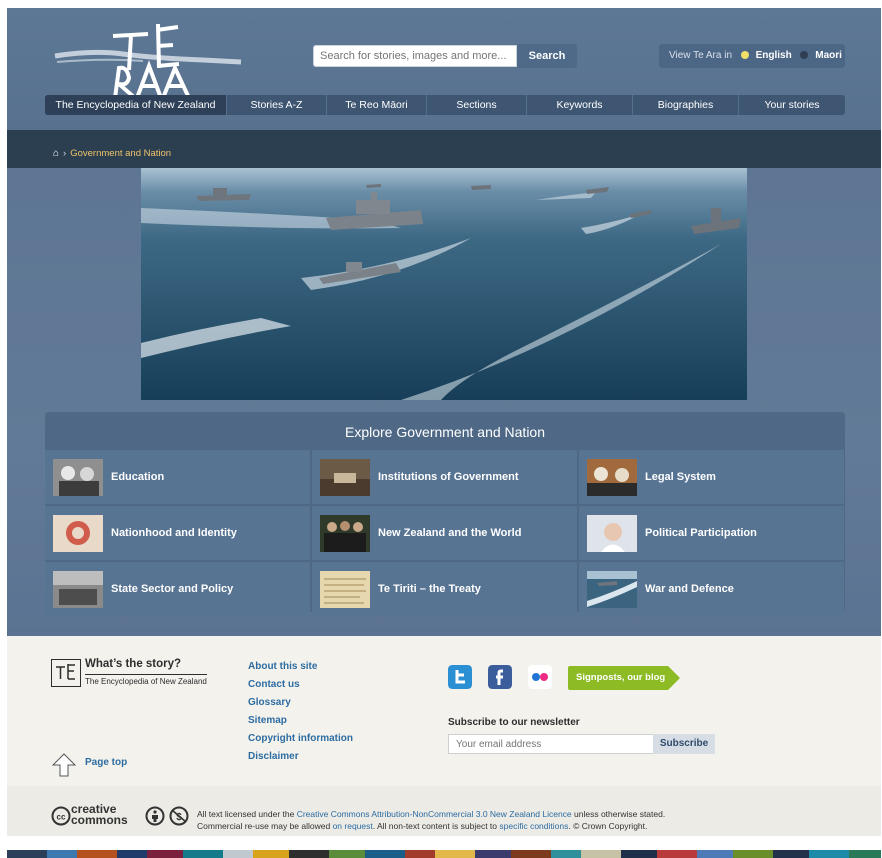 This screenshot has width=882, height=858. I want to click on topic-label: Political Participation, so click(701, 533).